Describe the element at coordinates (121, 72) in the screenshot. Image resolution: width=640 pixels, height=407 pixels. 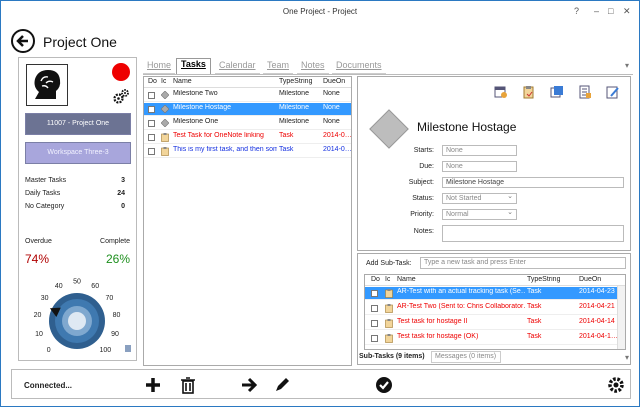
I see `record-status-indicator` at that location.